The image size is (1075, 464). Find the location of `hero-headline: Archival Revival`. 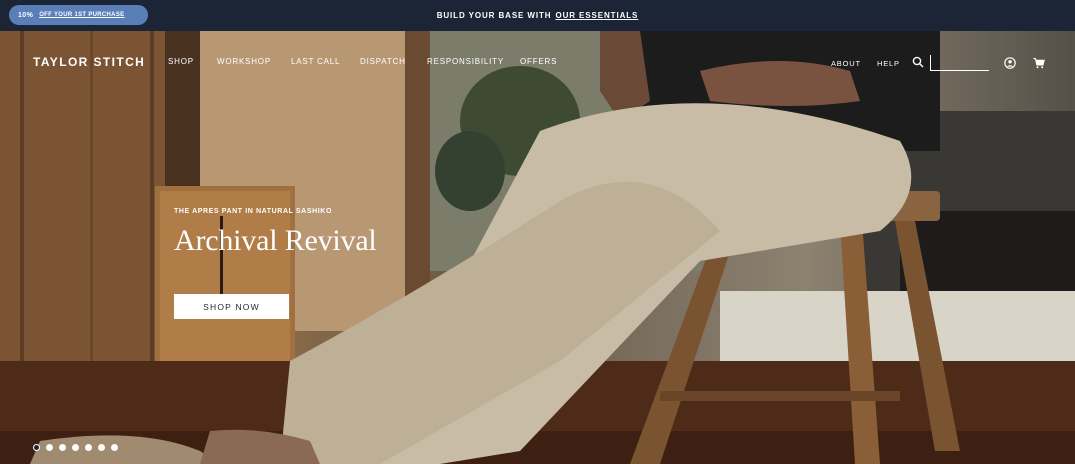

hero-headline: Archival Revival is located at coordinates (275, 240).